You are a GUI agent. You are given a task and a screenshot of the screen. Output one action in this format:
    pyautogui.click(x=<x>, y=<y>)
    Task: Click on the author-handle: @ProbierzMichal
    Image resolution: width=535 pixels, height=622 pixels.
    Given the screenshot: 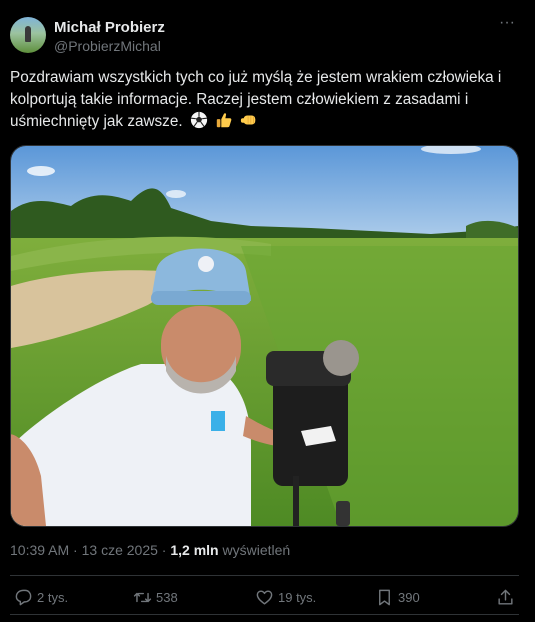 What is the action you would take?
    pyautogui.click(x=107, y=46)
    